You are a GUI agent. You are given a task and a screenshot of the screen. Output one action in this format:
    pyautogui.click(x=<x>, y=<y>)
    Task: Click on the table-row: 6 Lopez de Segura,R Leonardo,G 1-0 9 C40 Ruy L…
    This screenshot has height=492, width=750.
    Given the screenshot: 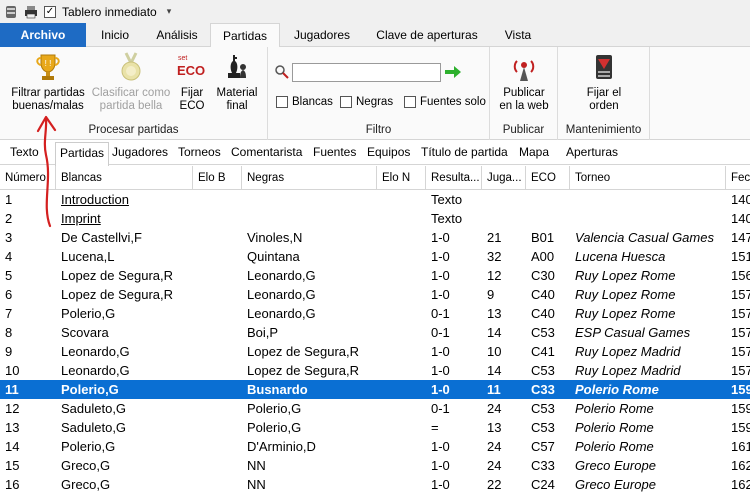 What is the action you would take?
    pyautogui.click(x=375, y=294)
    